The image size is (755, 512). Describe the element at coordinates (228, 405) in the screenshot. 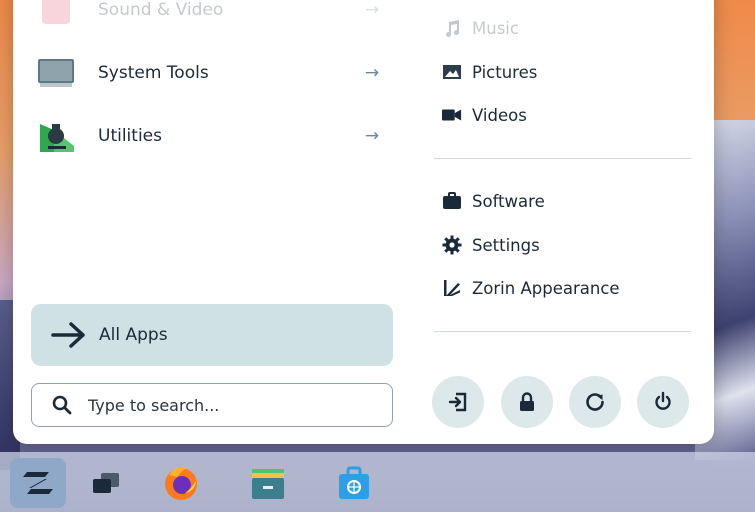

I see `search-input` at that location.